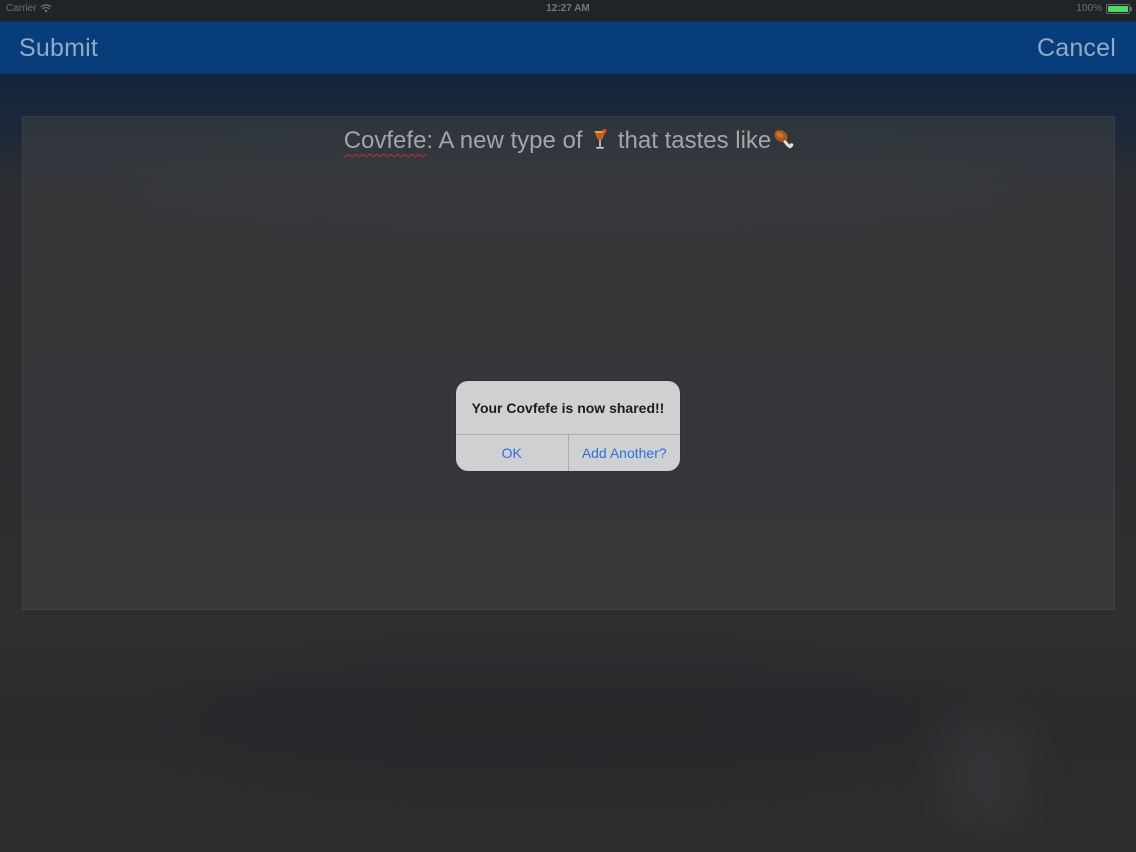 The width and height of the screenshot is (1136, 852). I want to click on status-time: 12:27 AM, so click(568, 8).